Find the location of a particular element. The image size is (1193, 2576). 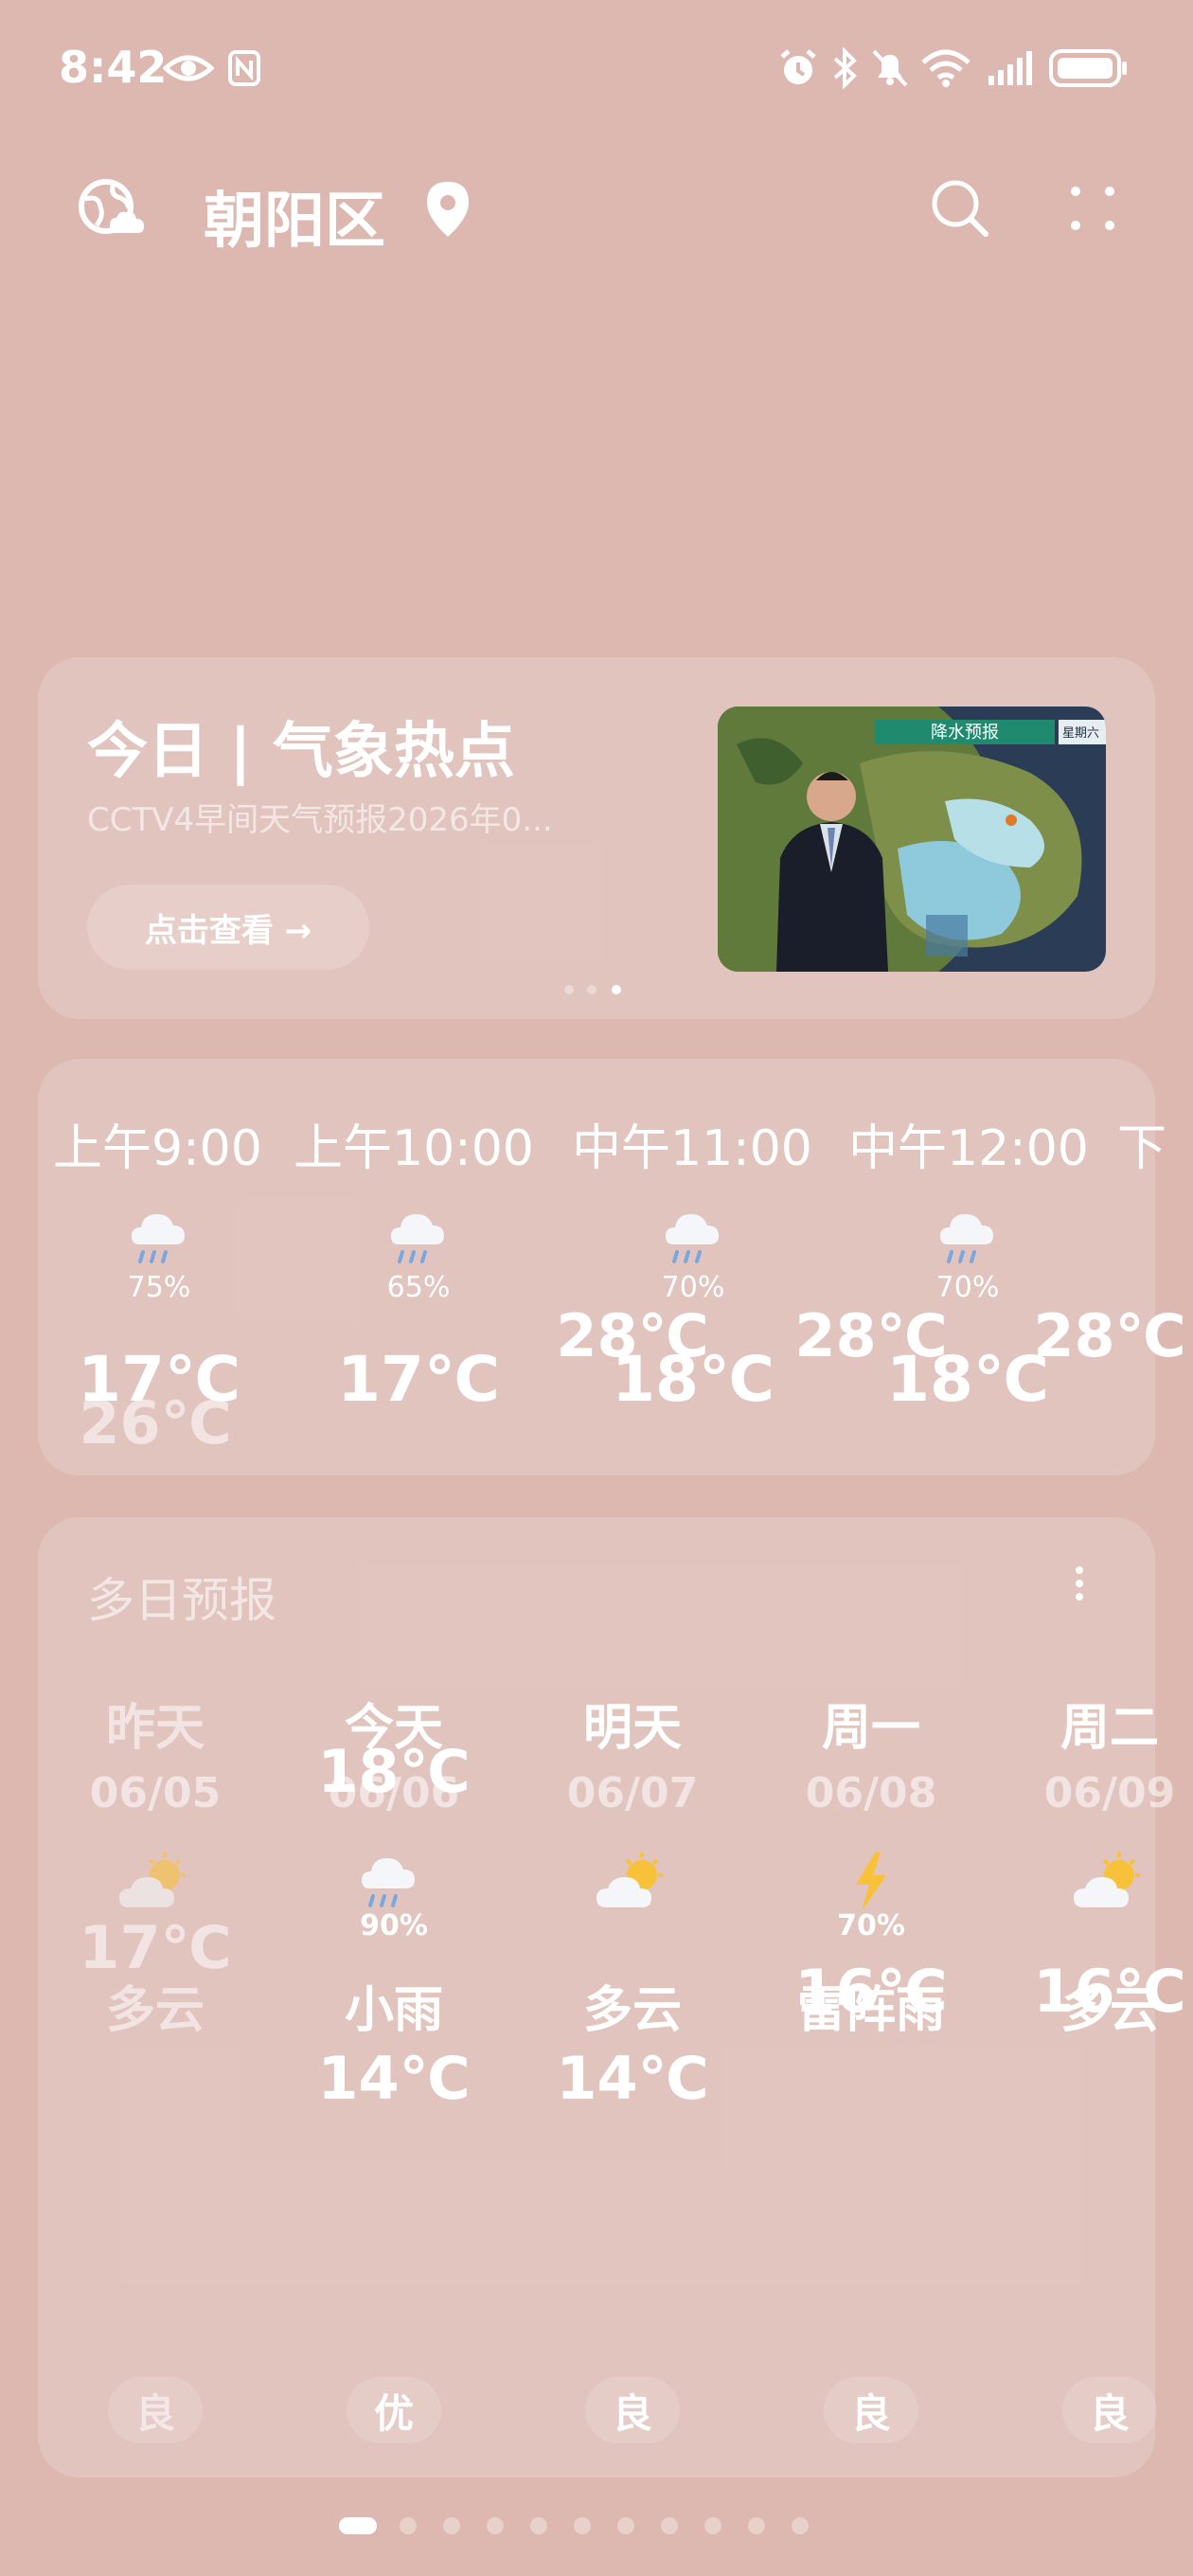

alarm-icon is located at coordinates (798, 68).